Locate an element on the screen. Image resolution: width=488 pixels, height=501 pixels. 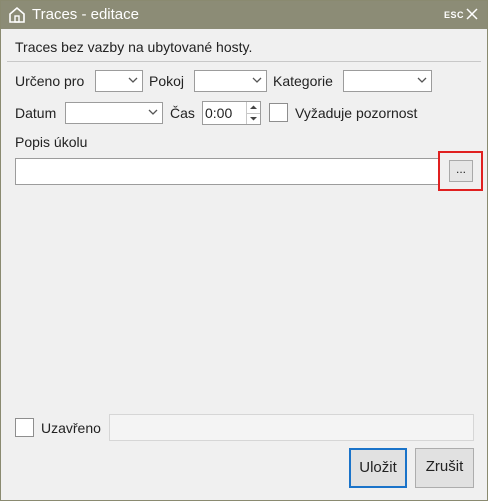
uzavreno-field is located at coordinates (291, 427).